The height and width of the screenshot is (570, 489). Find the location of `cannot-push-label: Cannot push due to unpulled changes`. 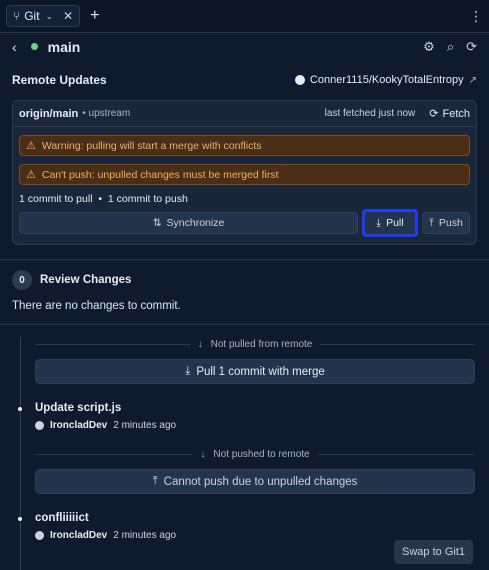

cannot-push-label: Cannot push due to unpulled changes is located at coordinates (260, 481).